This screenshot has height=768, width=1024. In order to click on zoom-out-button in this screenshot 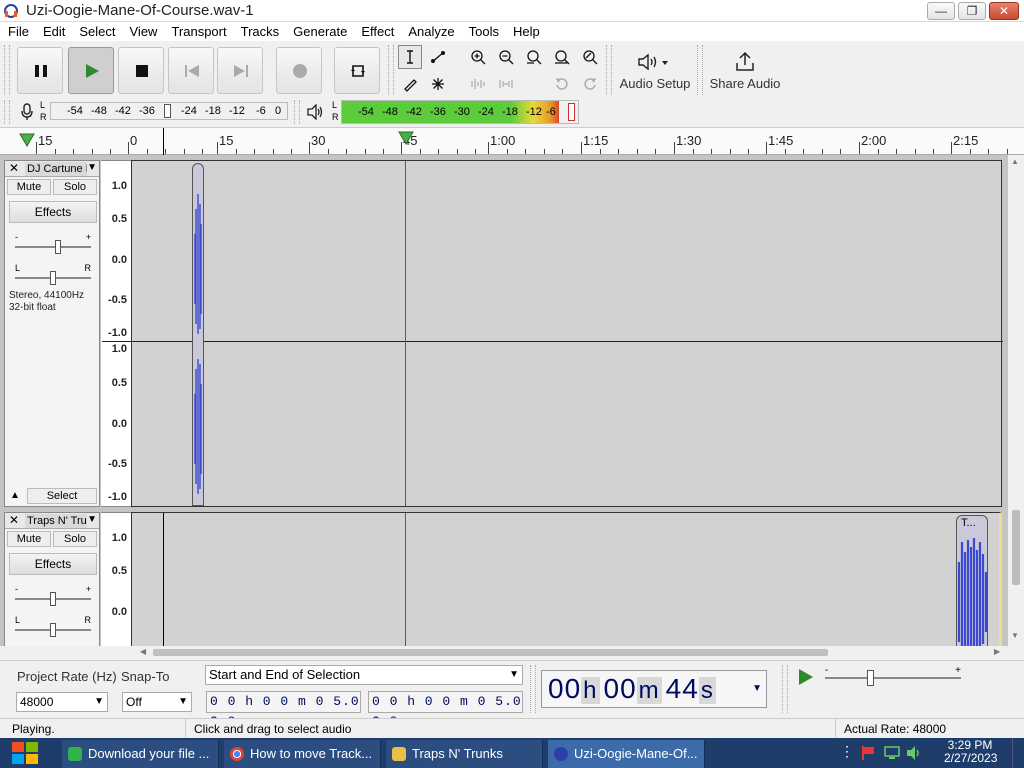, I will do `click(506, 57)`.